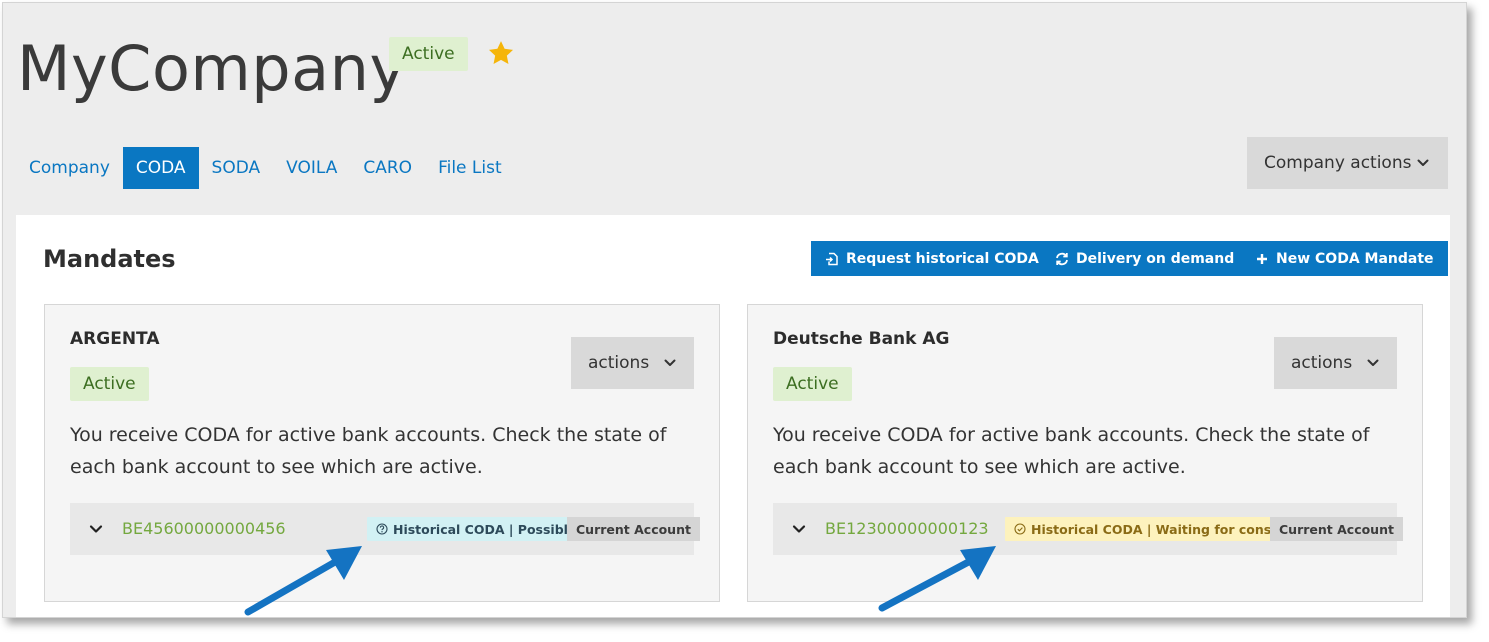 This screenshot has height=642, width=1489. What do you see at coordinates (1163, 529) in the screenshot?
I see `historical-coda-label: Historical CODA | Waiting for consent` at bounding box center [1163, 529].